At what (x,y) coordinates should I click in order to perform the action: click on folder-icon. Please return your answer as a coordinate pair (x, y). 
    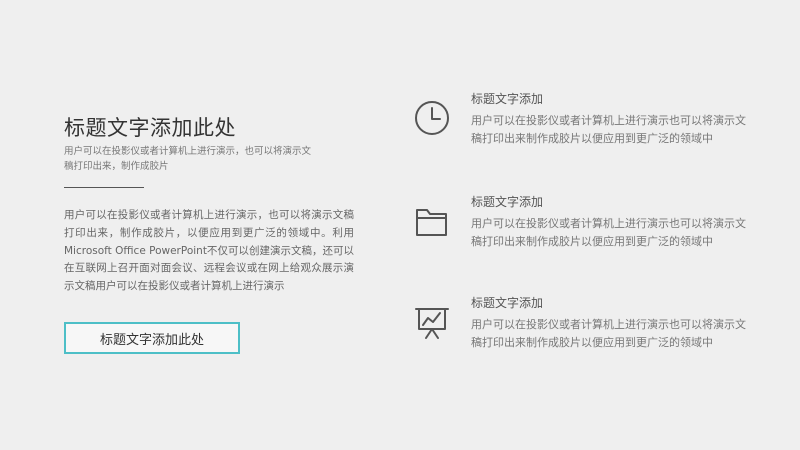
    Looking at the image, I should click on (432, 221).